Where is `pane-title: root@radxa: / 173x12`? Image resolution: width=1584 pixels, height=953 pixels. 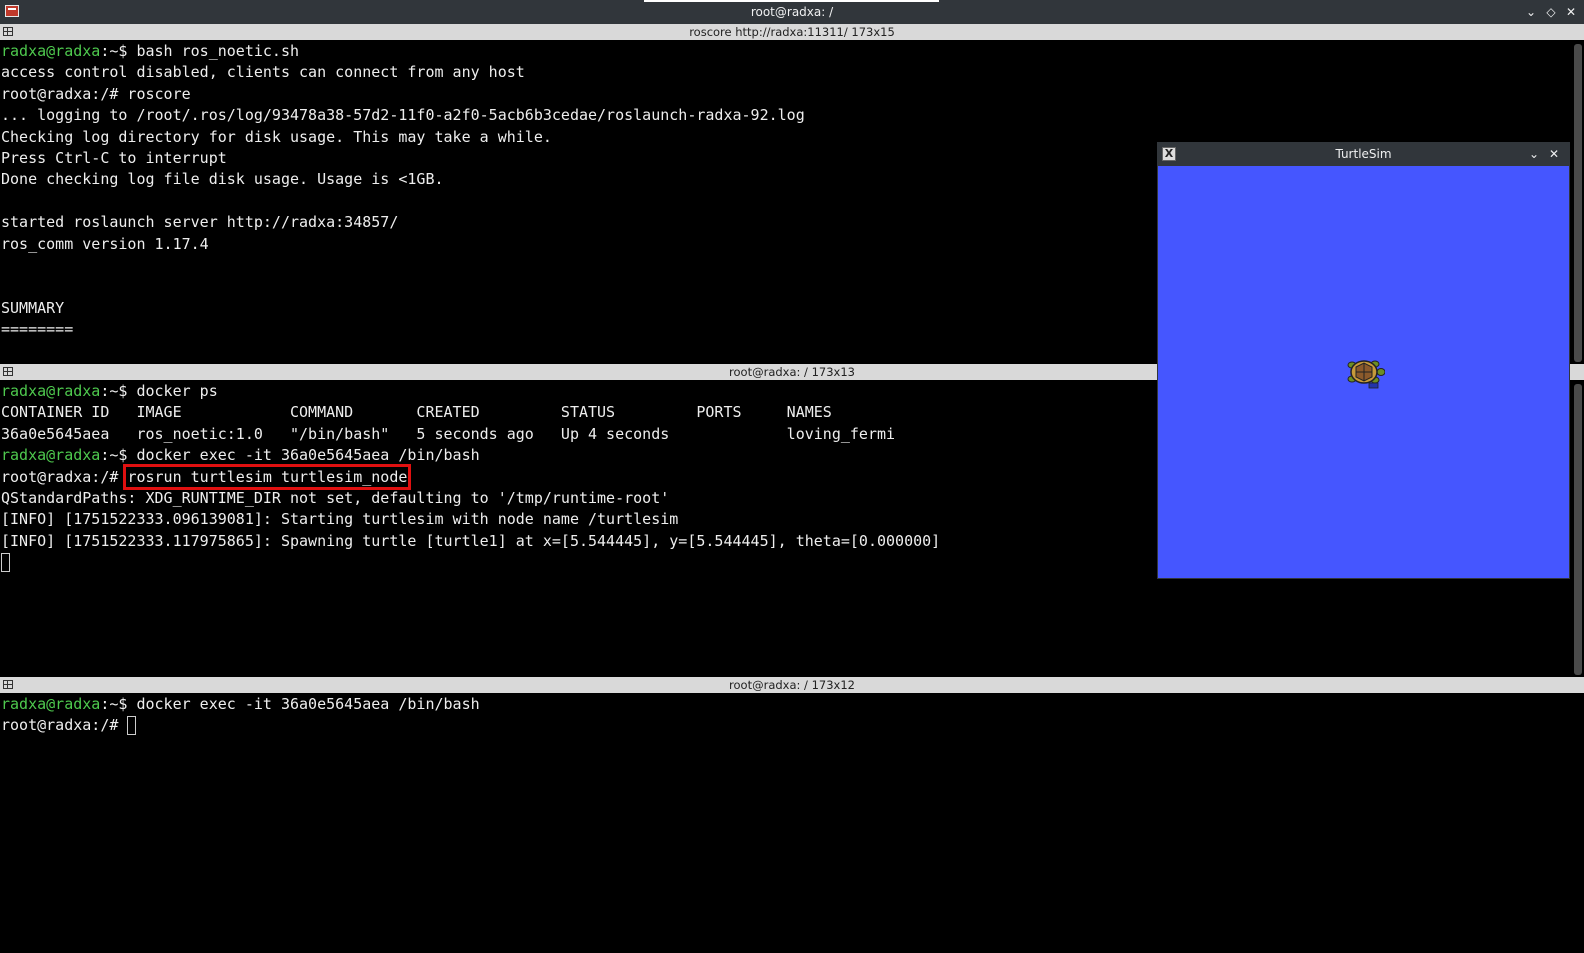 pane-title: root@radxa: / 173x12 is located at coordinates (792, 685).